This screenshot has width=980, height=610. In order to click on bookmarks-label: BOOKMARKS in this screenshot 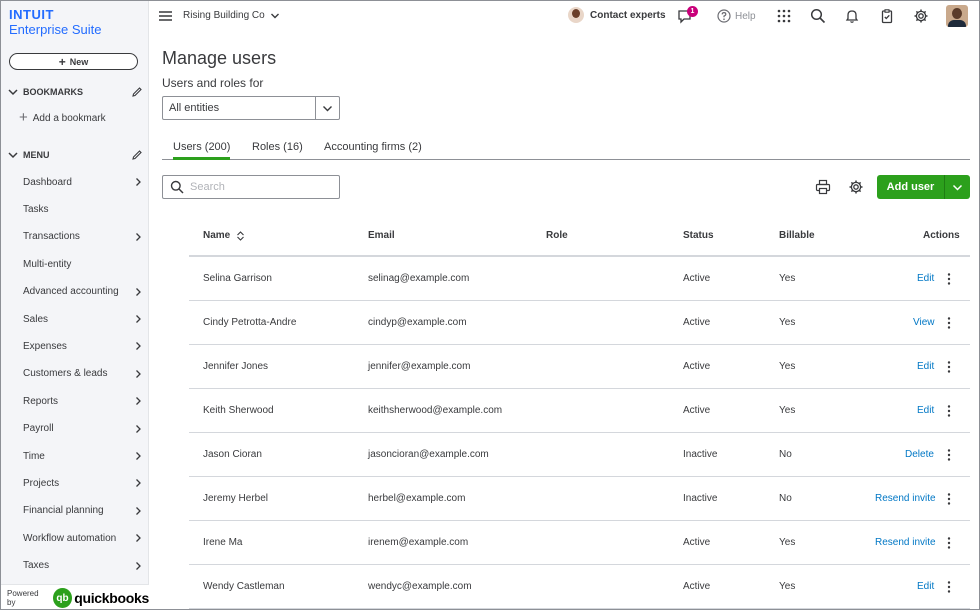, I will do `click(53, 92)`.